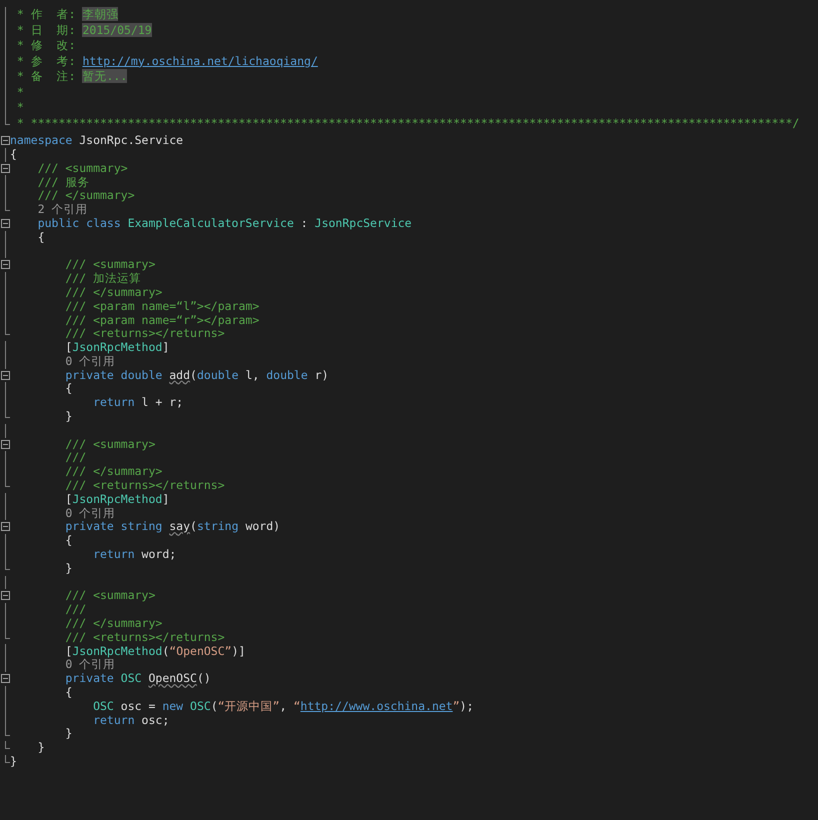 The height and width of the screenshot is (820, 818). What do you see at coordinates (408, 123) in the screenshot?
I see `code-line: * **************************************************************************************************************/` at bounding box center [408, 123].